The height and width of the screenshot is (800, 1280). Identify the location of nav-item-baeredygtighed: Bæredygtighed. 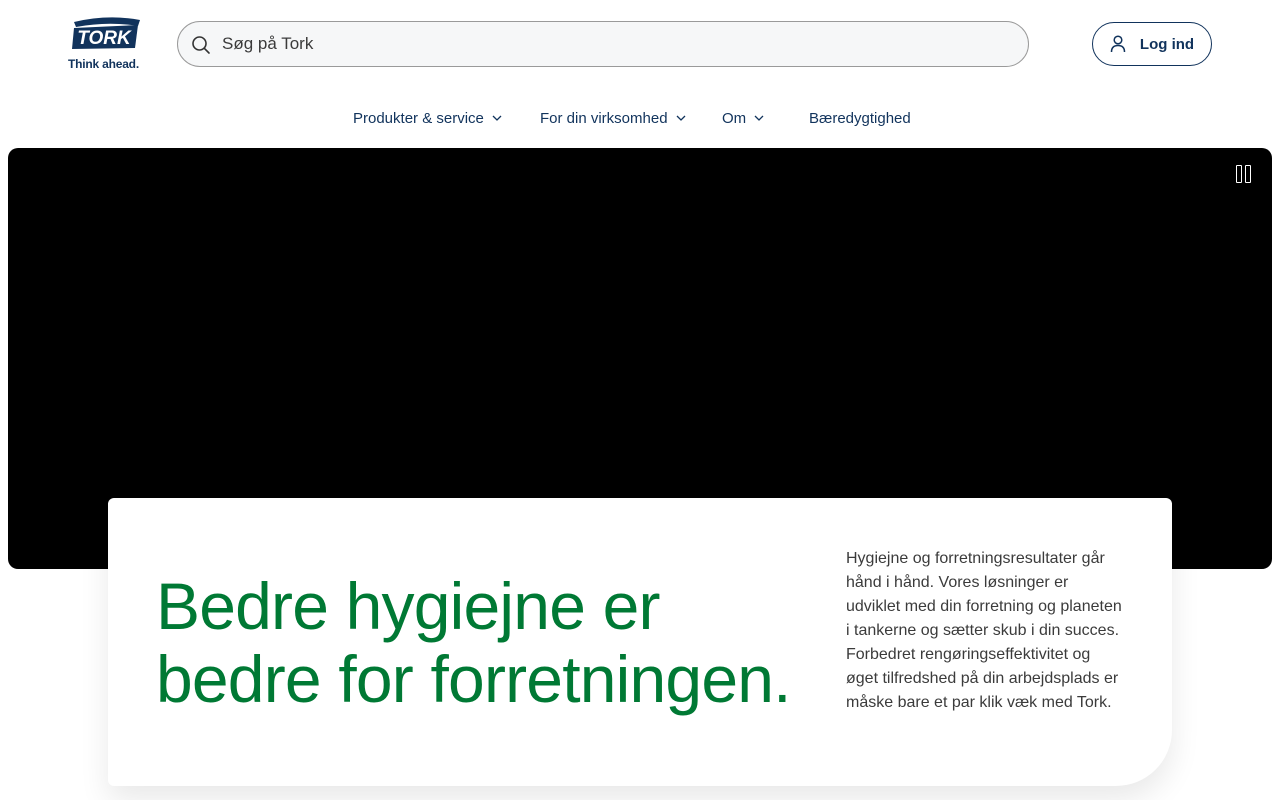
(860, 118).